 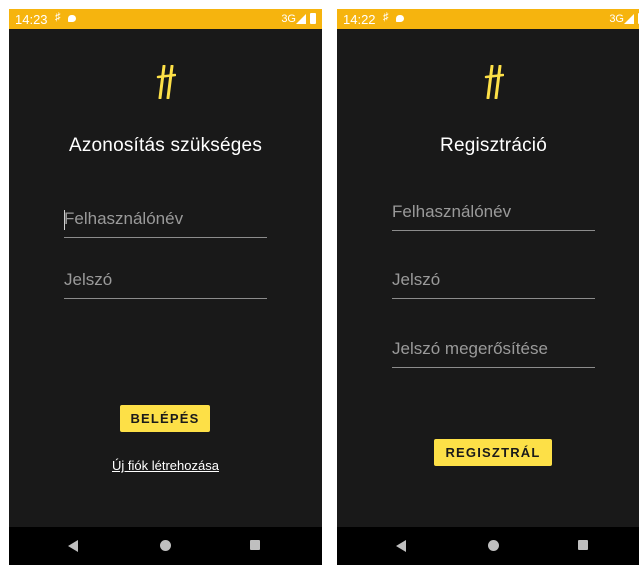 I want to click on status-bar: 14:22 ♯ 3G, so click(x=488, y=19).